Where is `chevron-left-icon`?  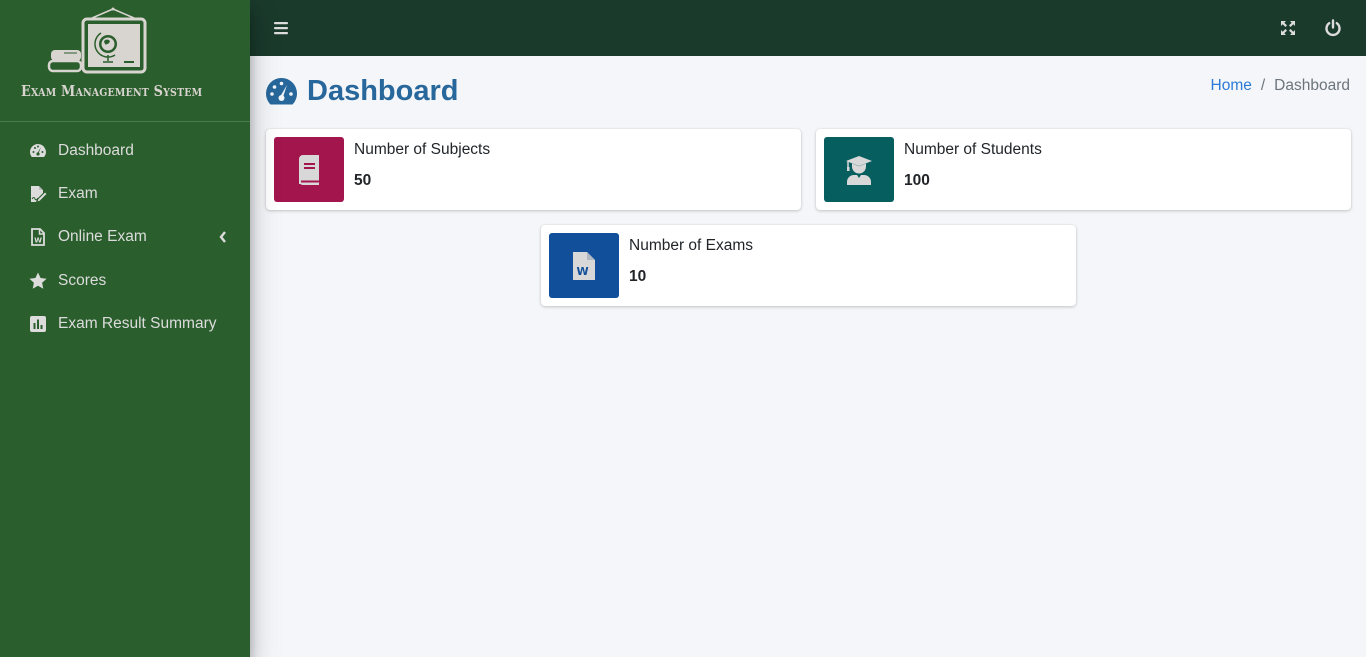
chevron-left-icon is located at coordinates (223, 237).